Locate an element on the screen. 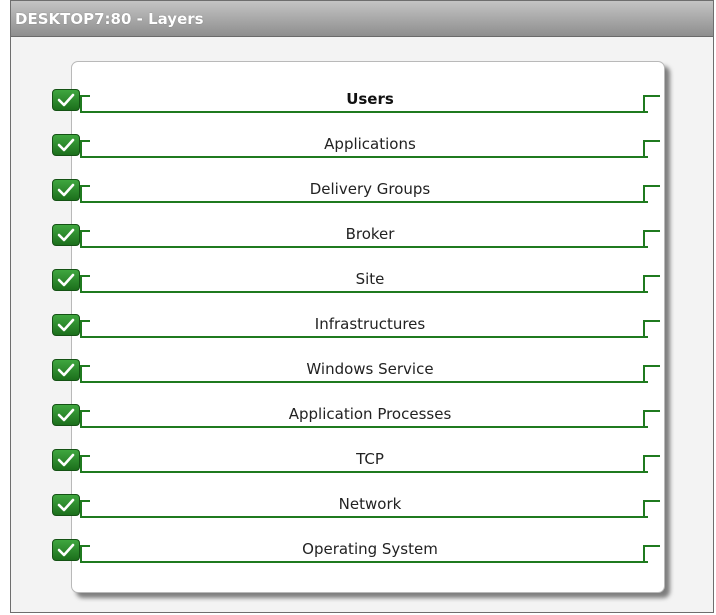 Image resolution: width=716 pixels, height=615 pixels. layer-row: Broker is located at coordinates (358, 239).